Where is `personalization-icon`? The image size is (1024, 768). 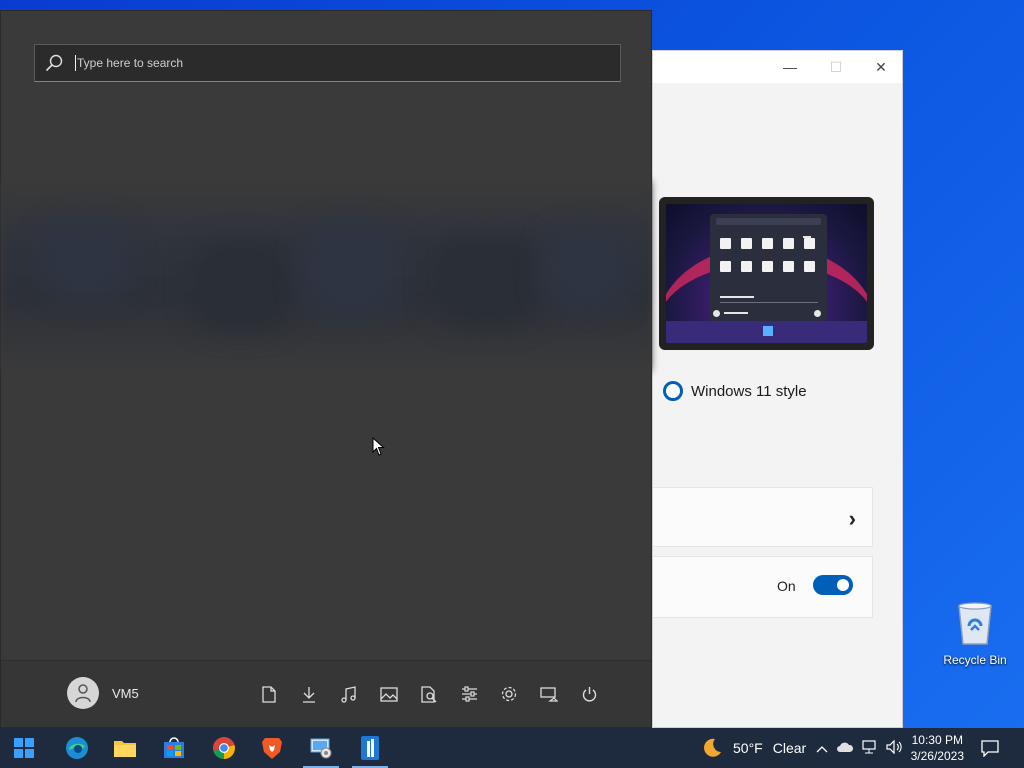 personalization-icon is located at coordinates (469, 694).